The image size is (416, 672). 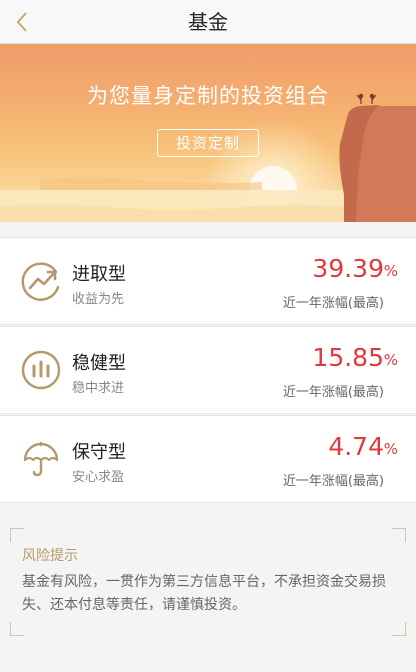 I want to click on umbrella-icon, so click(x=41, y=459).